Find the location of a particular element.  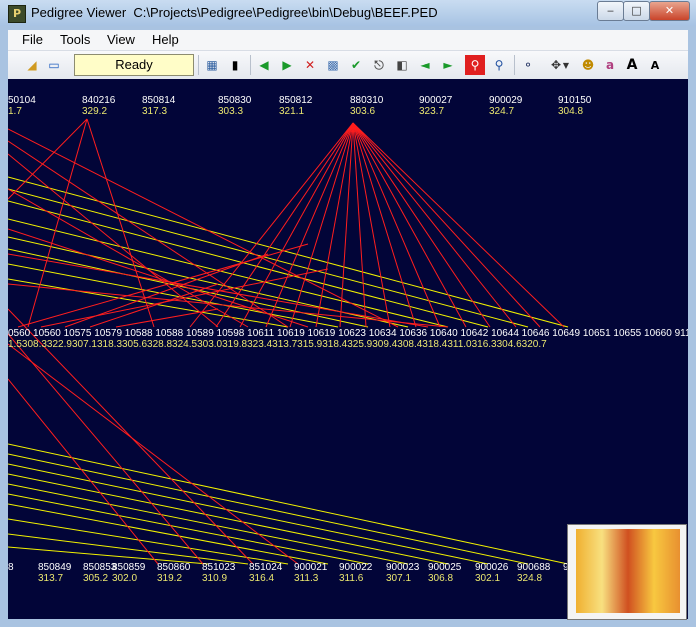

zoom-person-icon: ⚲ is located at coordinates (499, 65).